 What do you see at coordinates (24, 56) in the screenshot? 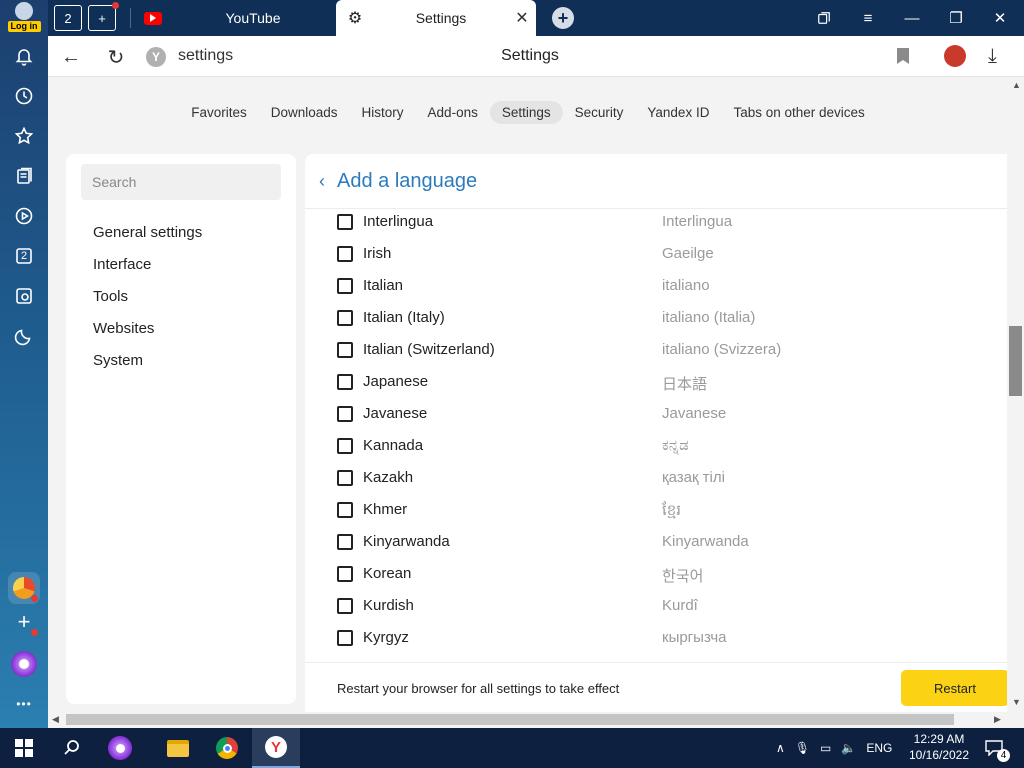
I see `bell-icon` at bounding box center [24, 56].